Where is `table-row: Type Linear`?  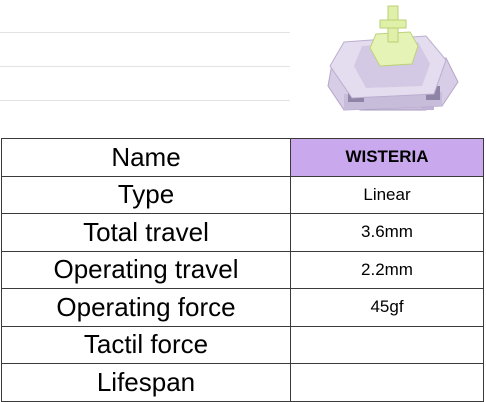 table-row: Type Linear is located at coordinates (242, 194).